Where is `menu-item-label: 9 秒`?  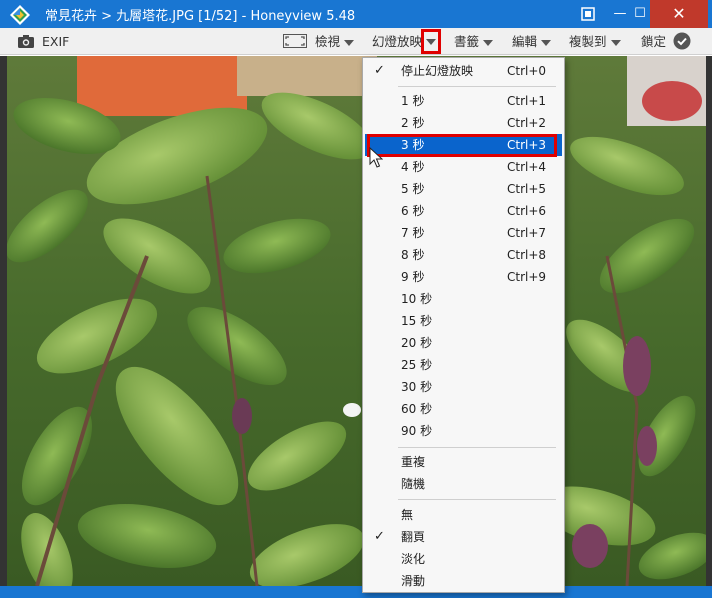
menu-item-label: 9 秒 is located at coordinates (413, 277).